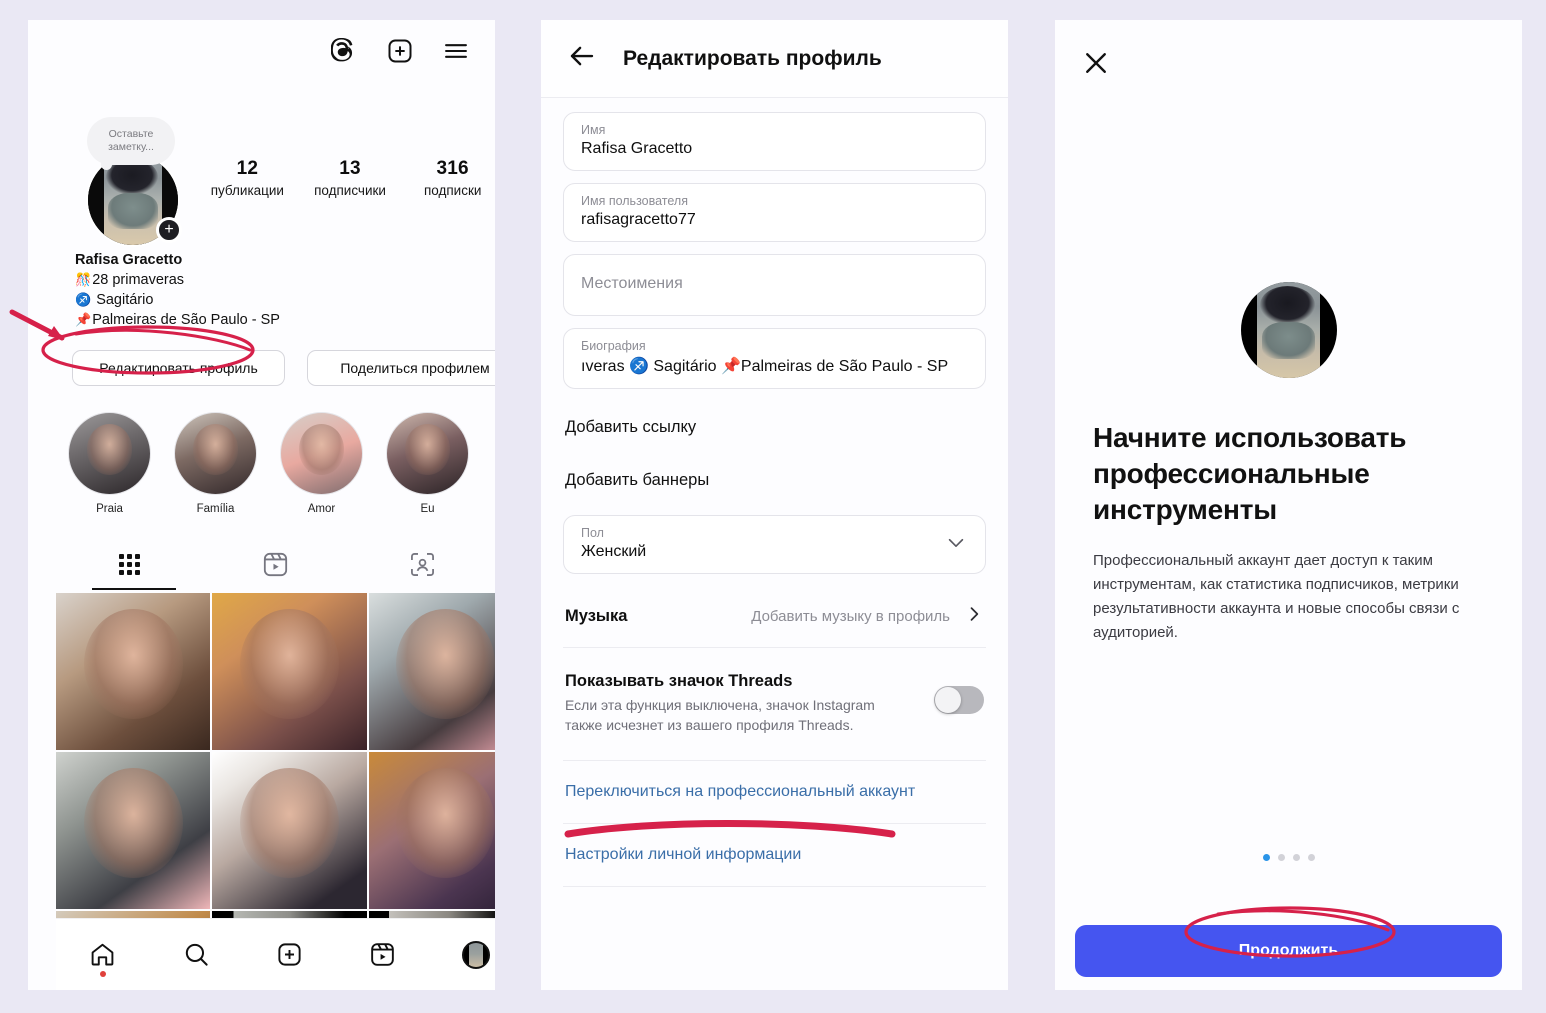  I want to click on search-icon, so click(196, 954).